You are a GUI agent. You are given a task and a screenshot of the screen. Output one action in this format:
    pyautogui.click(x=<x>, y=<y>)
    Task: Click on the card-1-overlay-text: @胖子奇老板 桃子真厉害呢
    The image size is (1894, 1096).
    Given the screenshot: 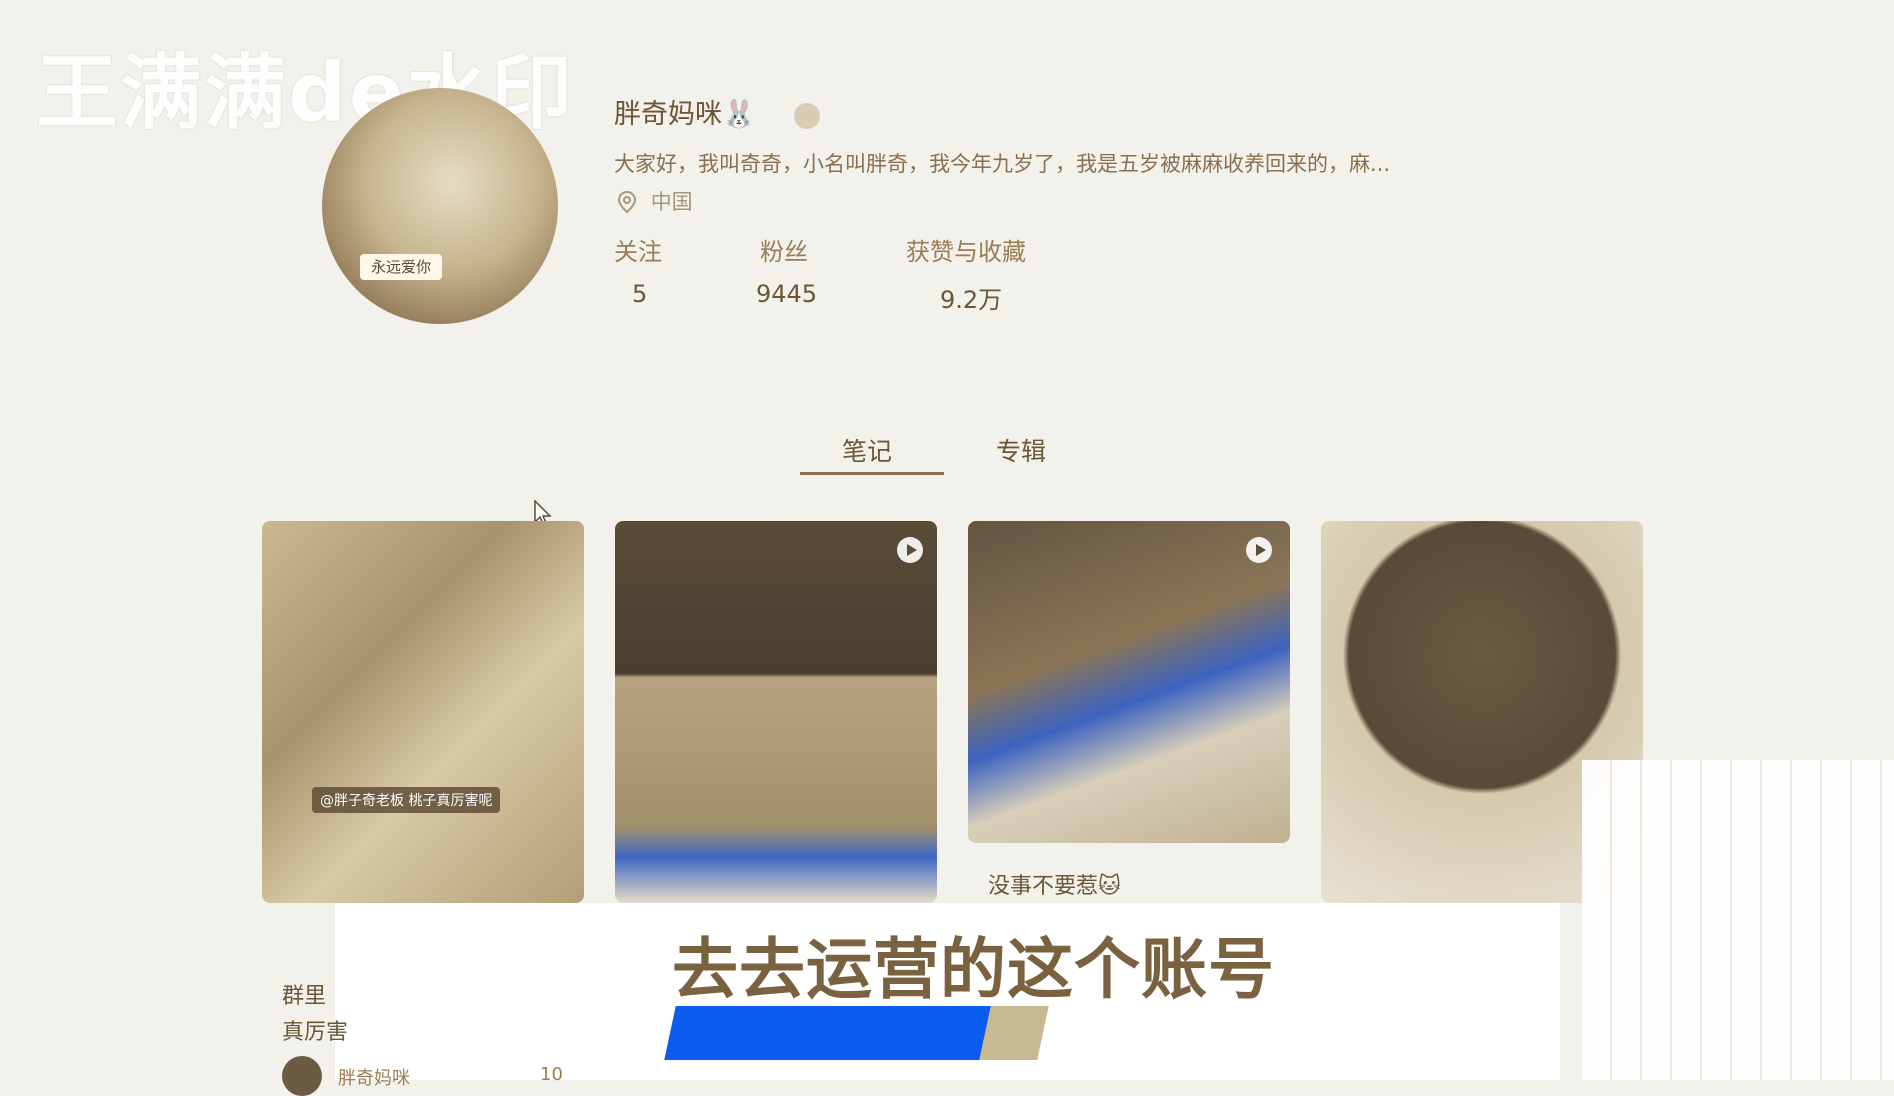 What is the action you would take?
    pyautogui.click(x=406, y=800)
    